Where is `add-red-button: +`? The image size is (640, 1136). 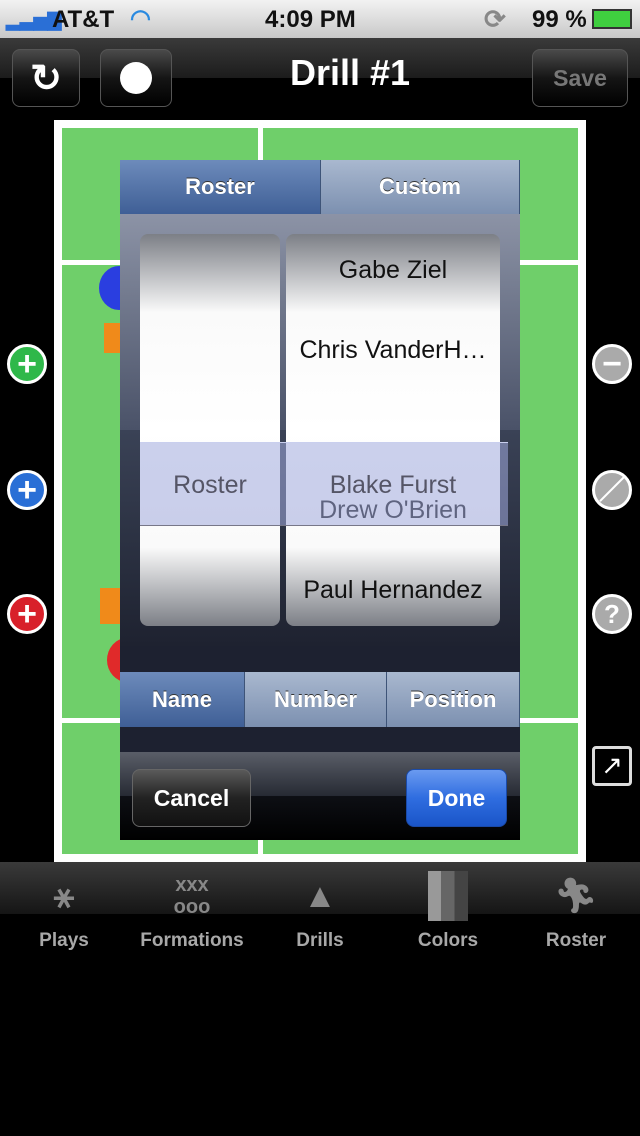 add-red-button: + is located at coordinates (27, 614).